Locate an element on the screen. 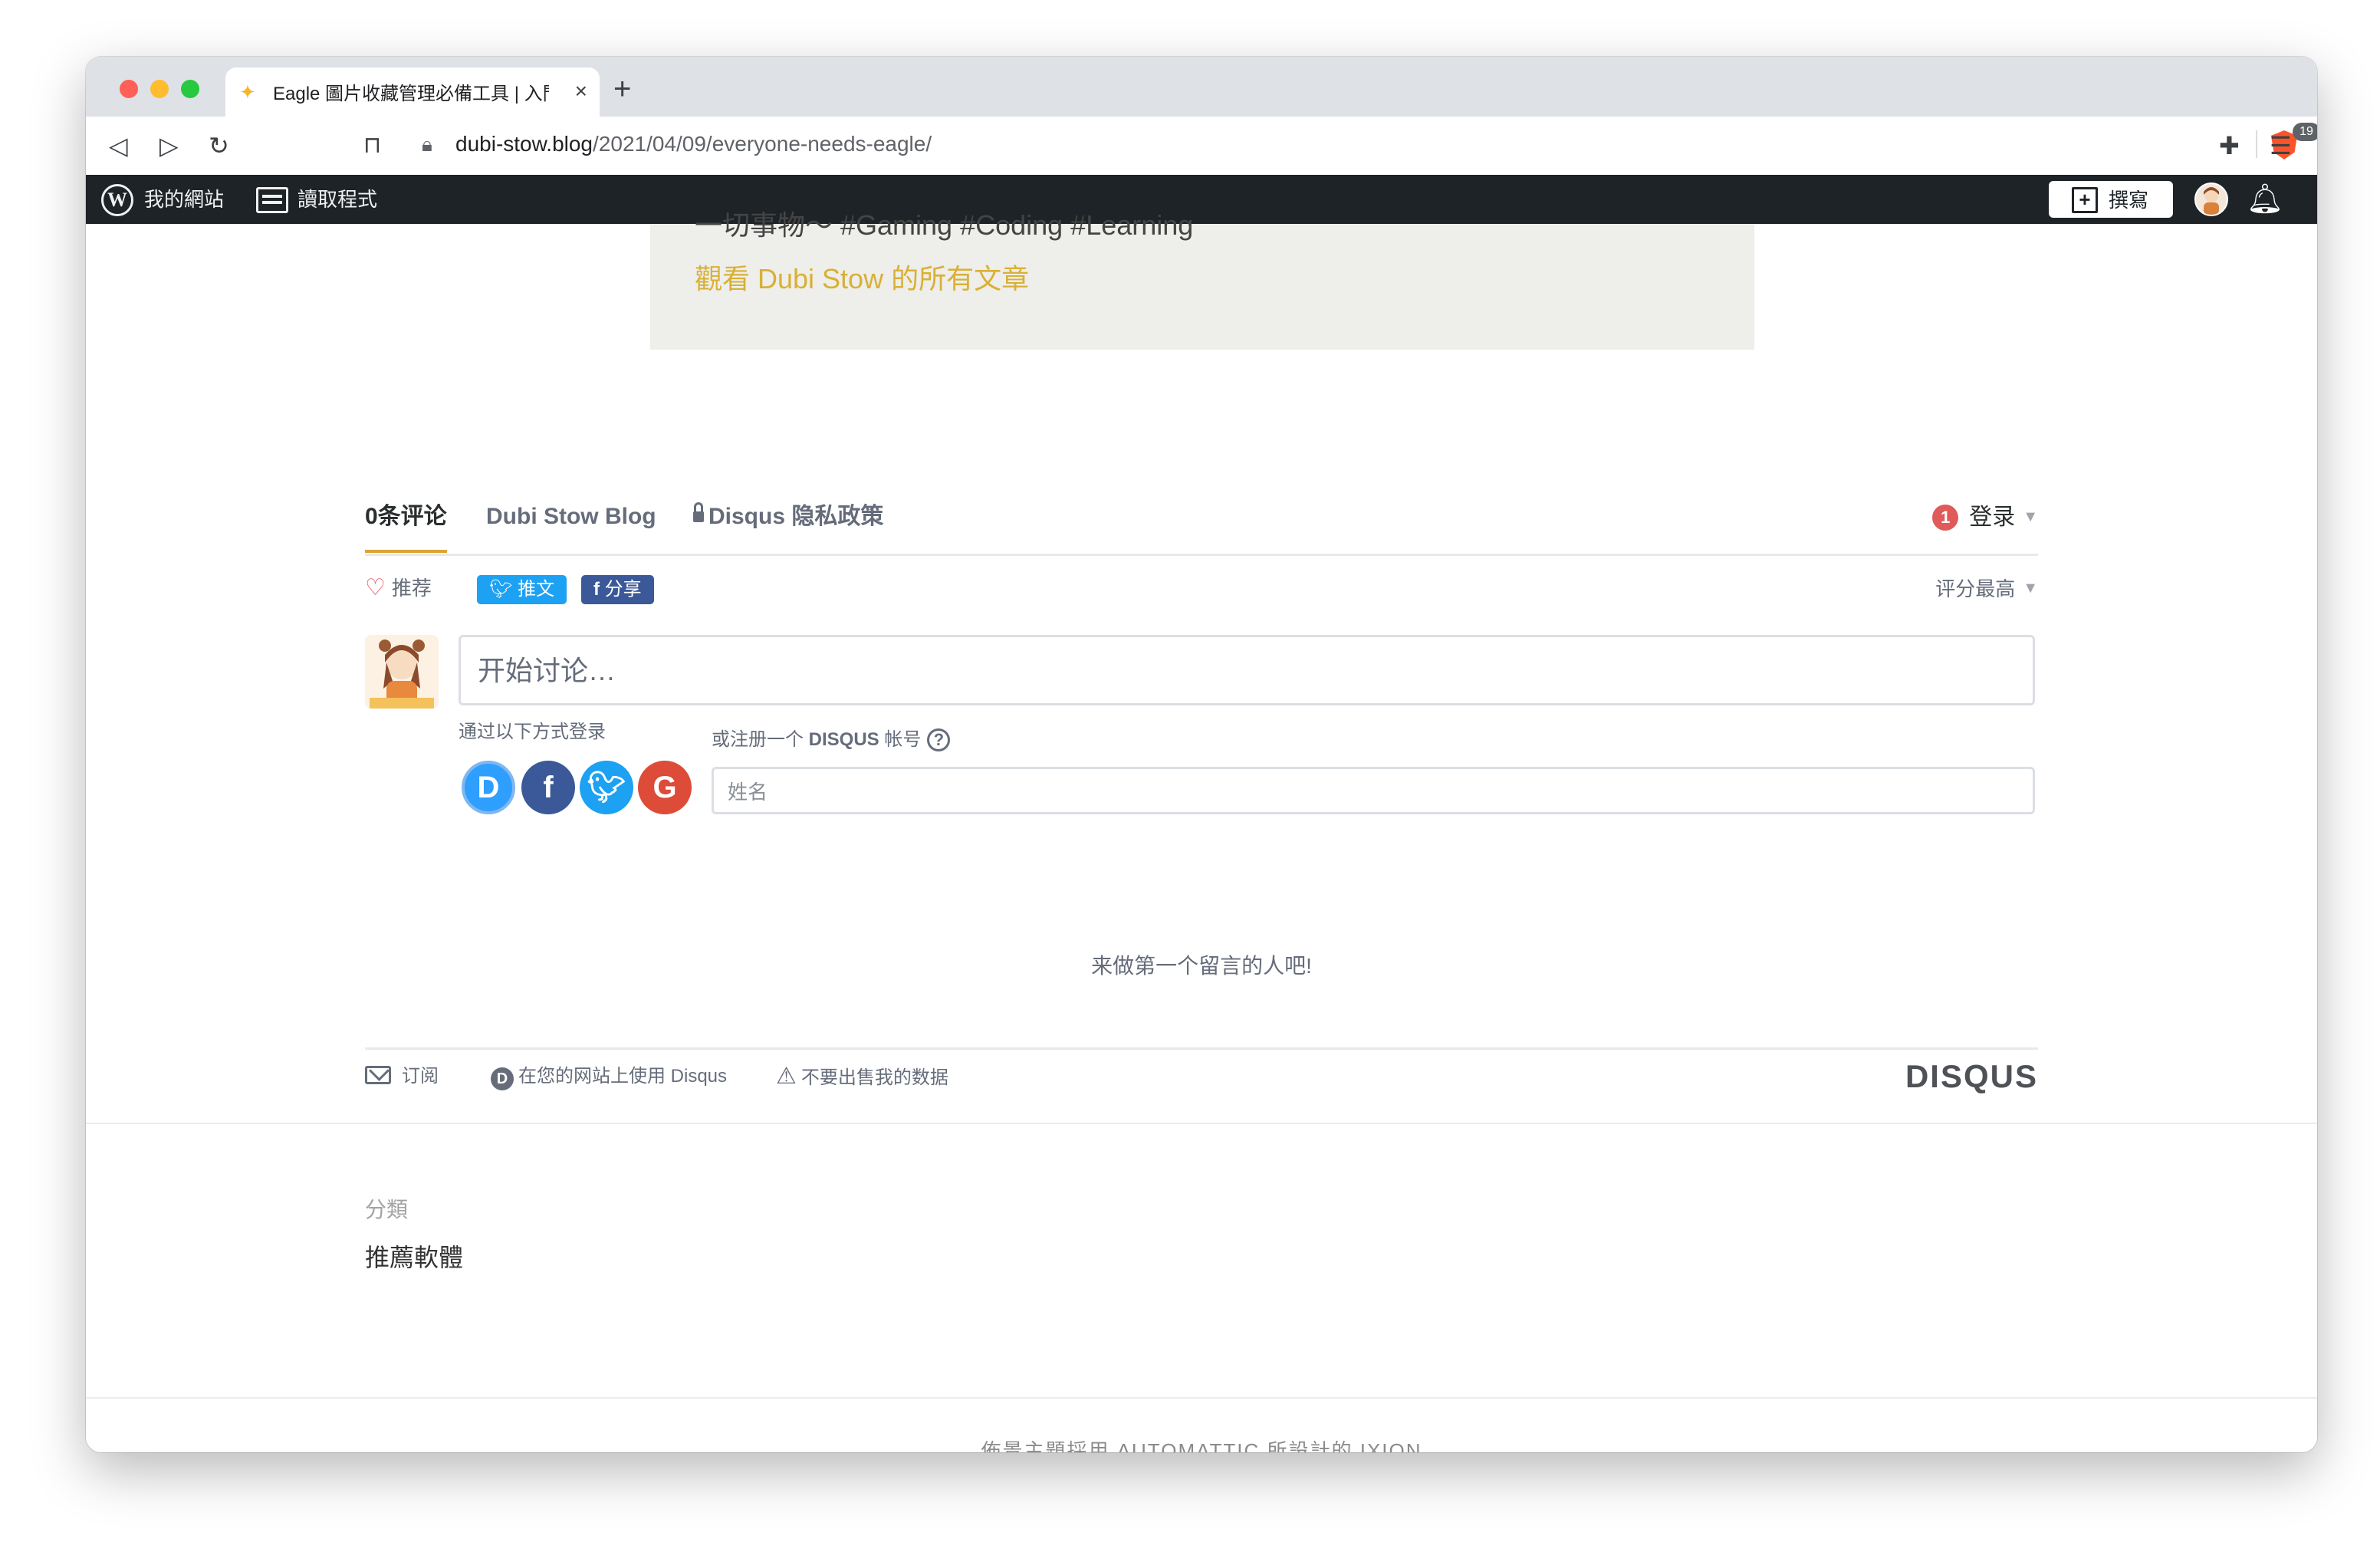  warning-icon: ⚠ is located at coordinates (787, 1076).